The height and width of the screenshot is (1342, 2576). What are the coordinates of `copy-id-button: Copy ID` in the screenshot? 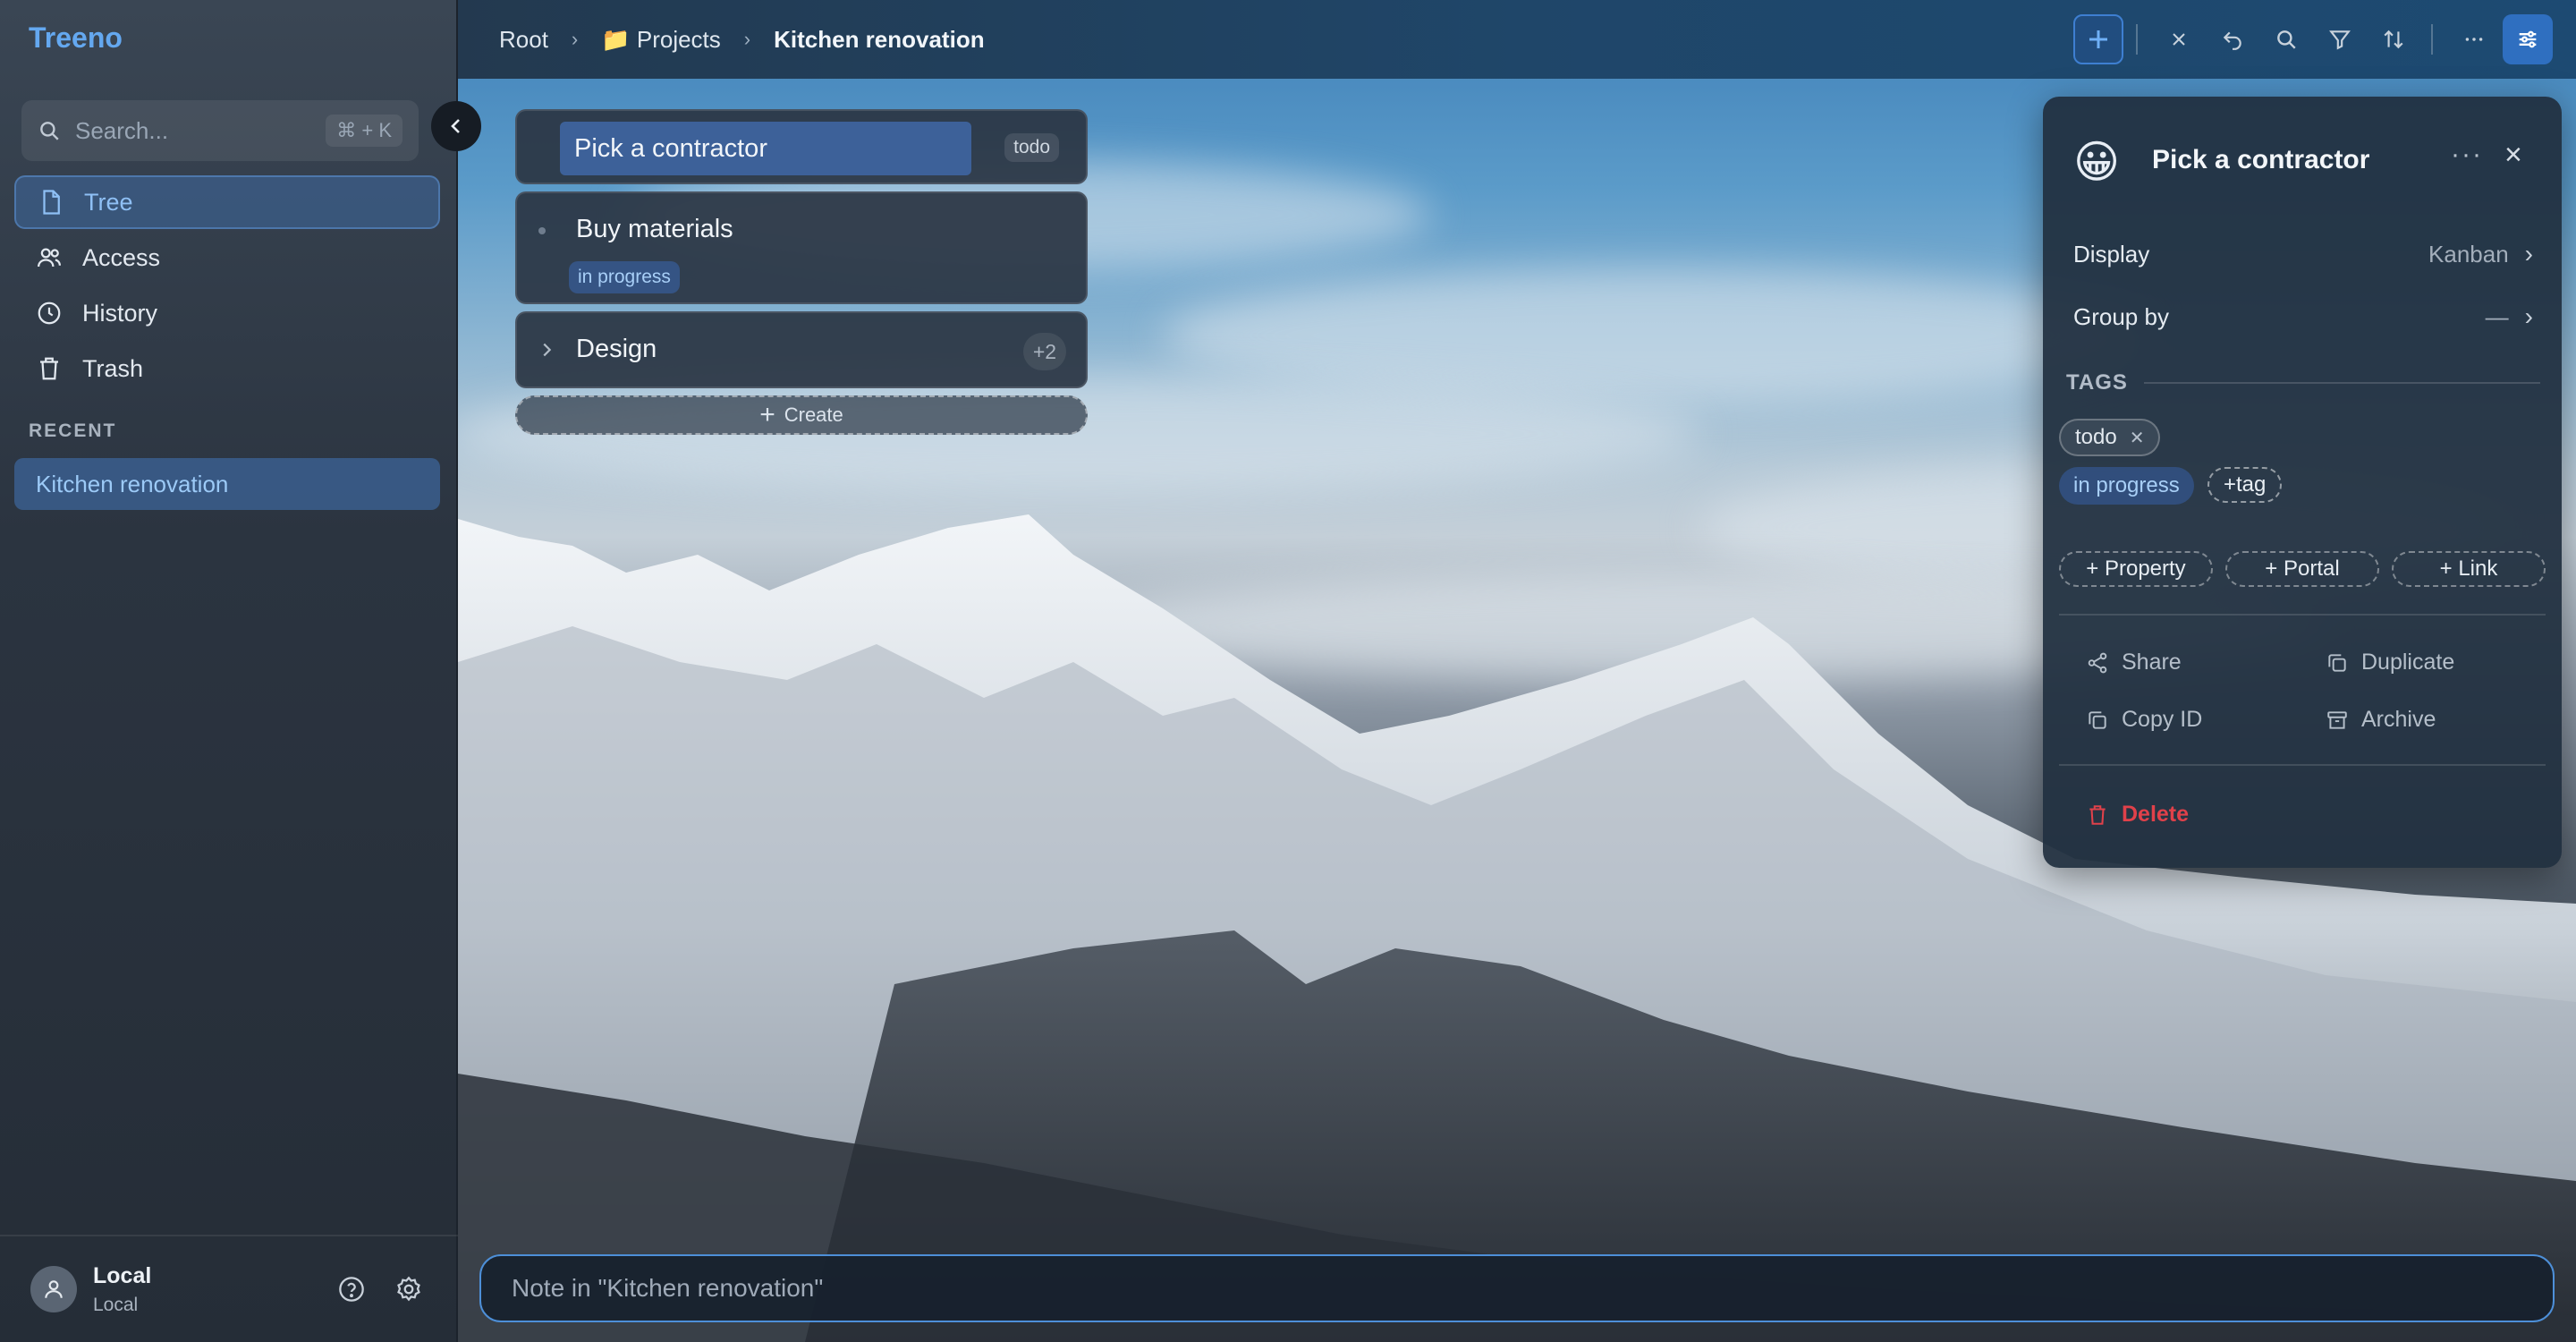 It's located at (2144, 720).